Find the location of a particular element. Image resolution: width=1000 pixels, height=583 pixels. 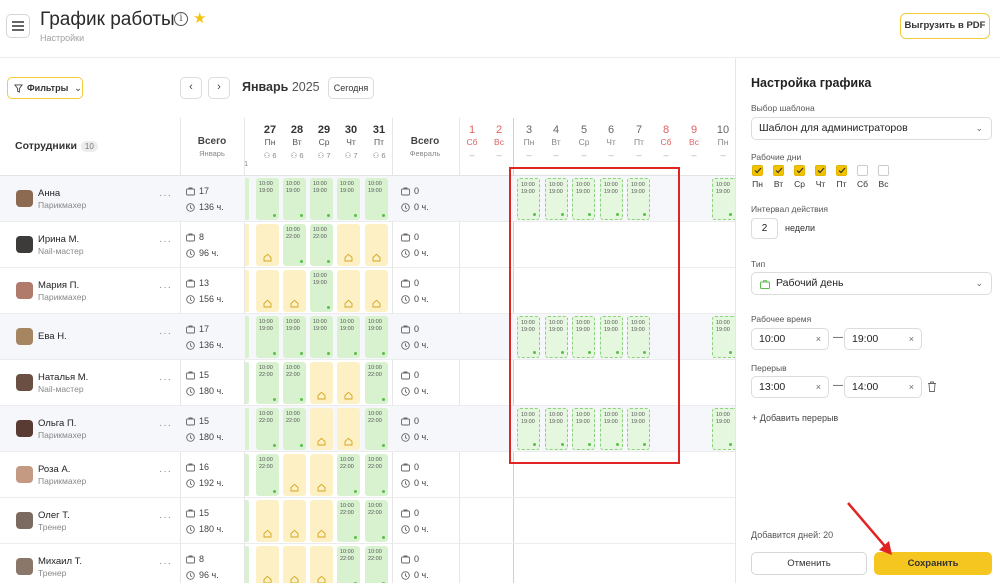

employee-name: Ева Н. is located at coordinates (52, 336).